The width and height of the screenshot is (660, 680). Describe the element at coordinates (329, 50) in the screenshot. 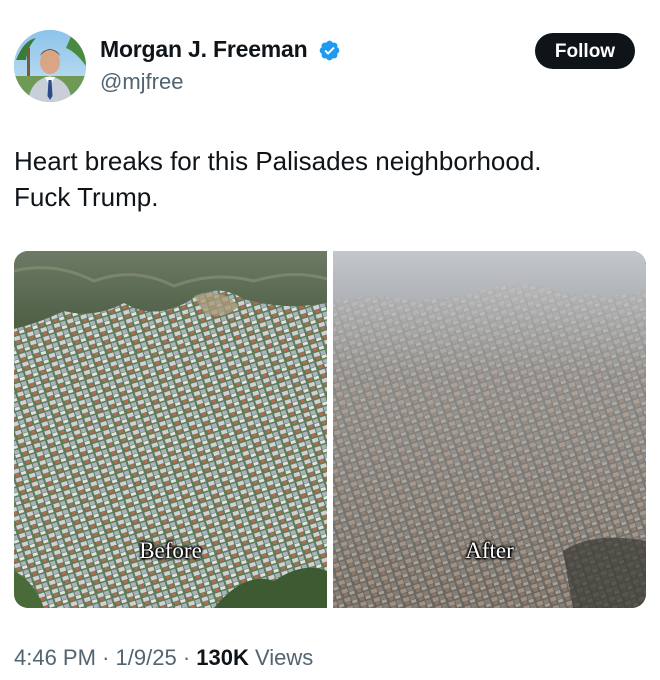

I see `verified-badge-icon` at that location.